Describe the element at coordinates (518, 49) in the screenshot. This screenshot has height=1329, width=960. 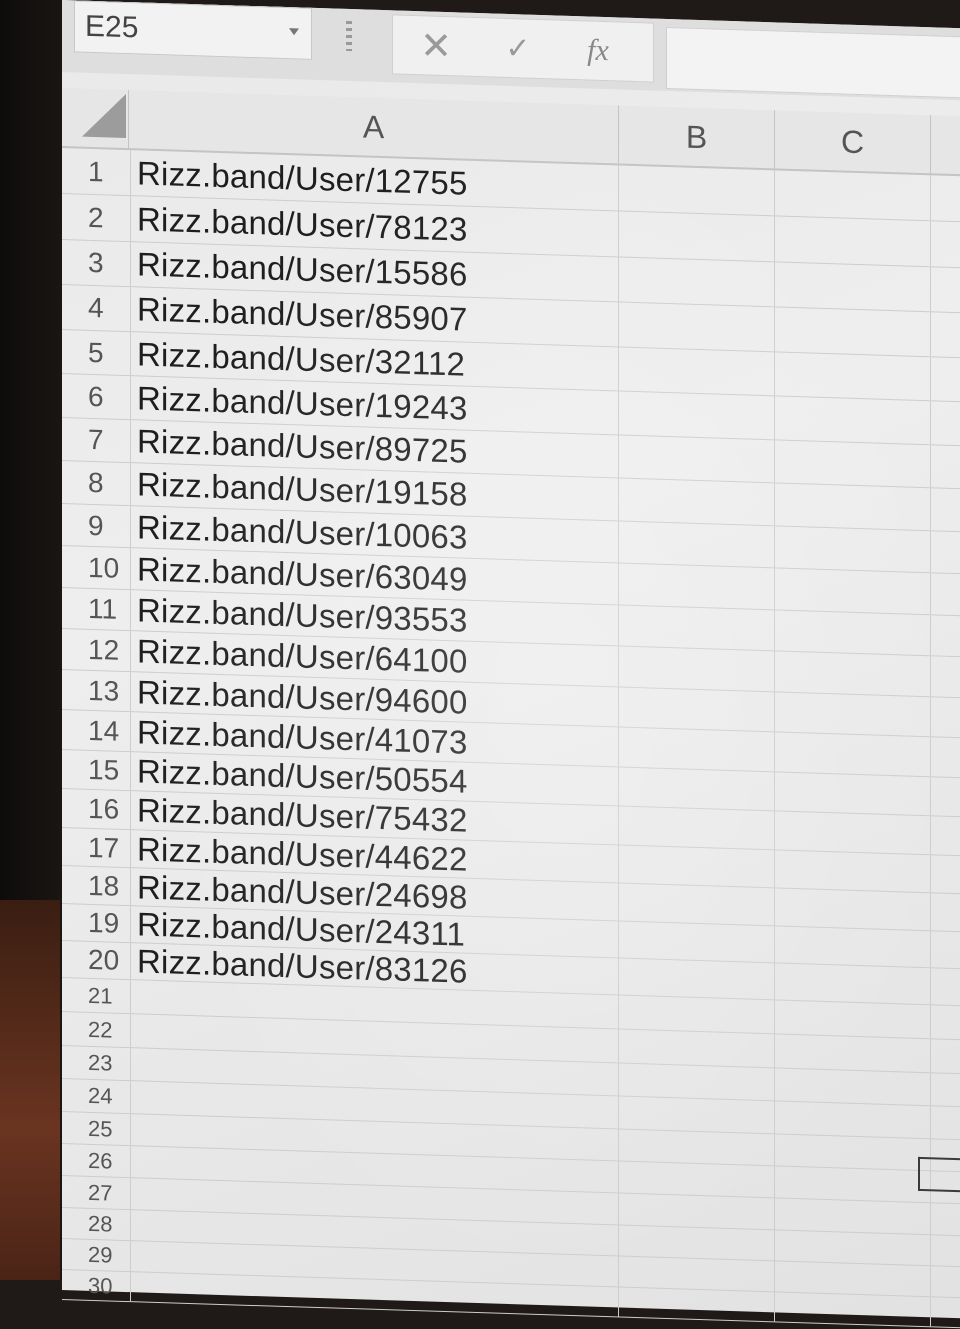
I see `enter-check-icon: ✓` at that location.